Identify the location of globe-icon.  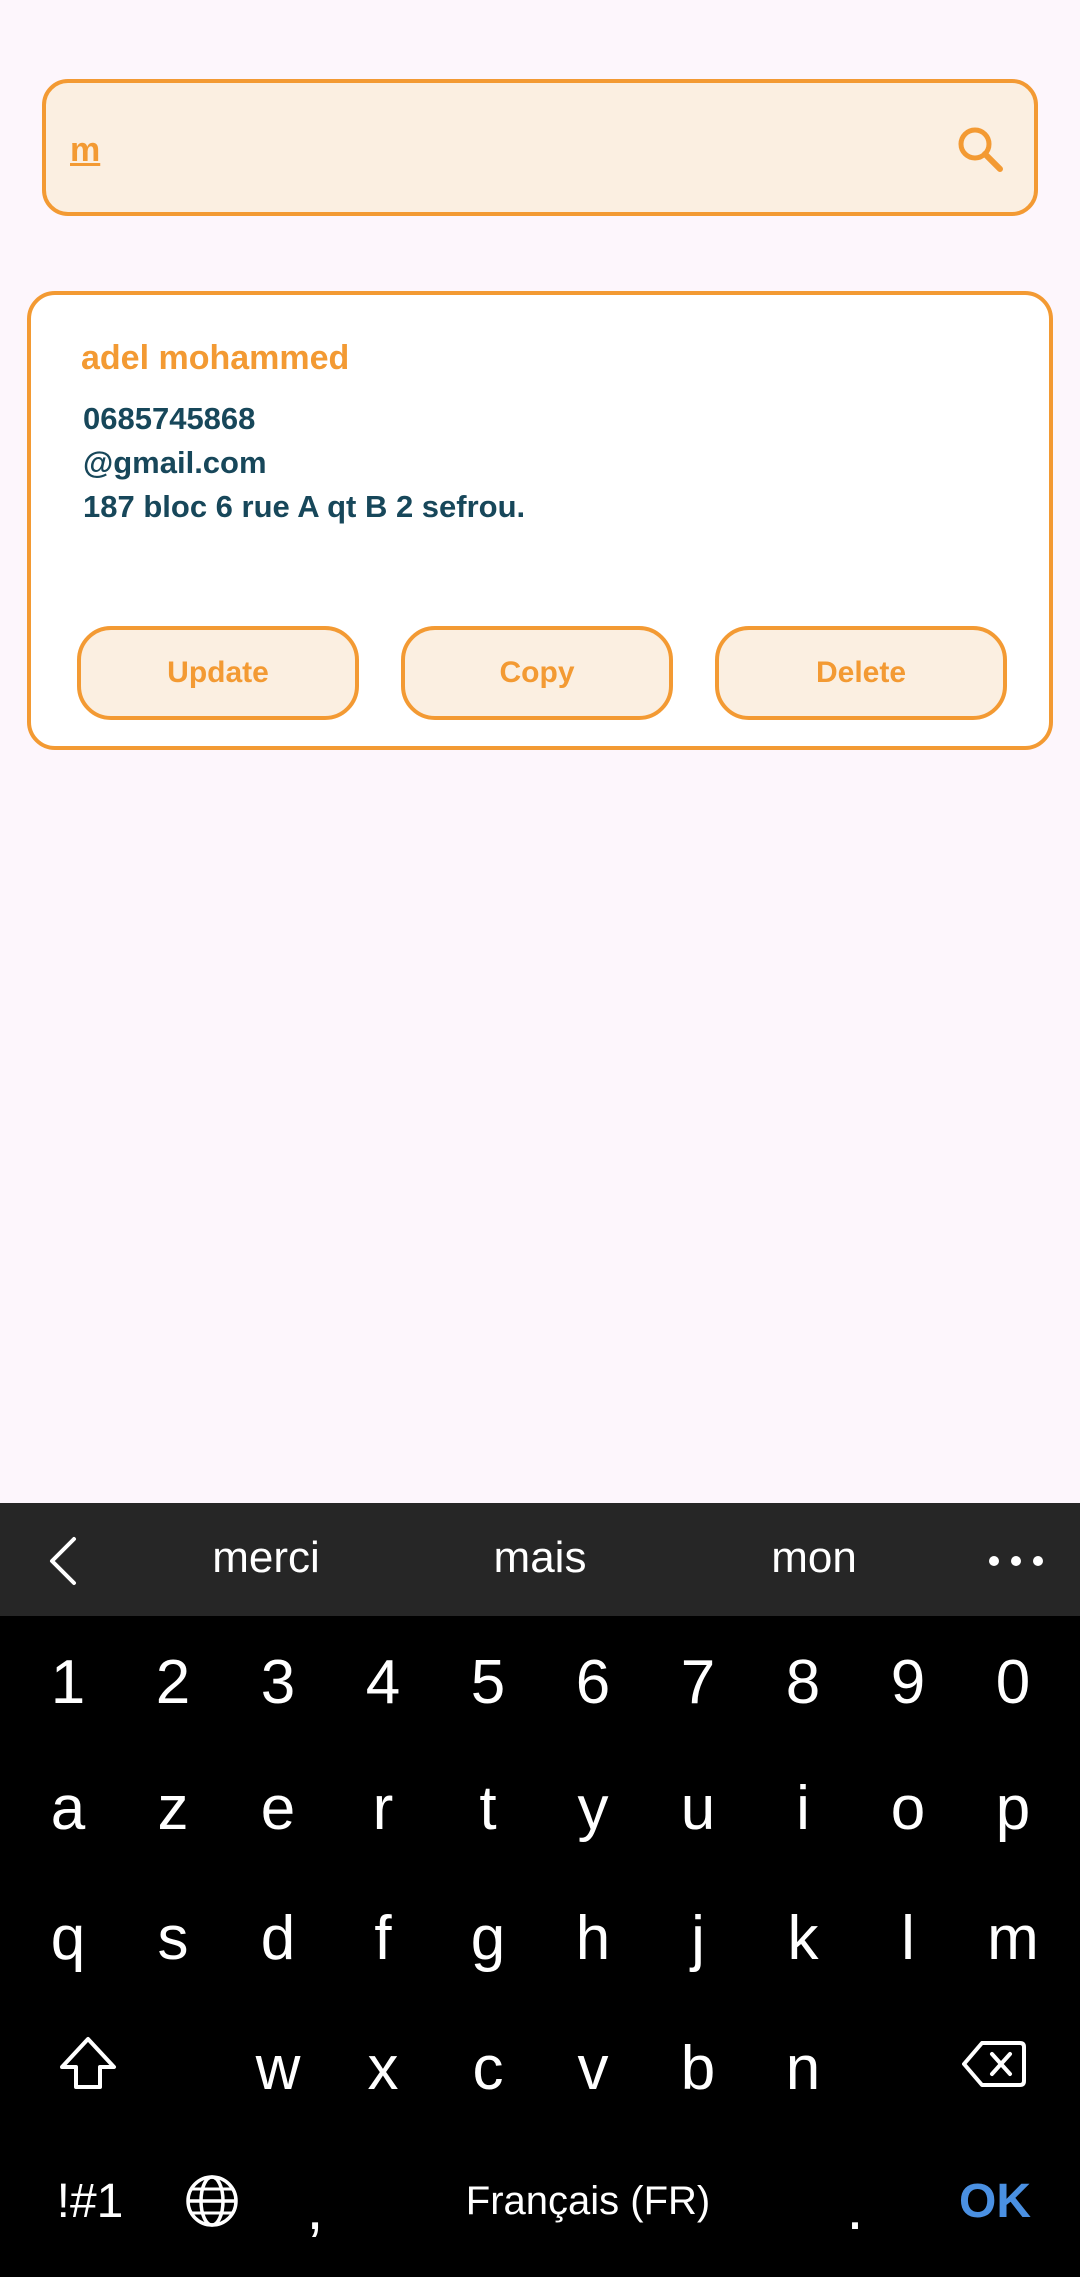
(212, 2201).